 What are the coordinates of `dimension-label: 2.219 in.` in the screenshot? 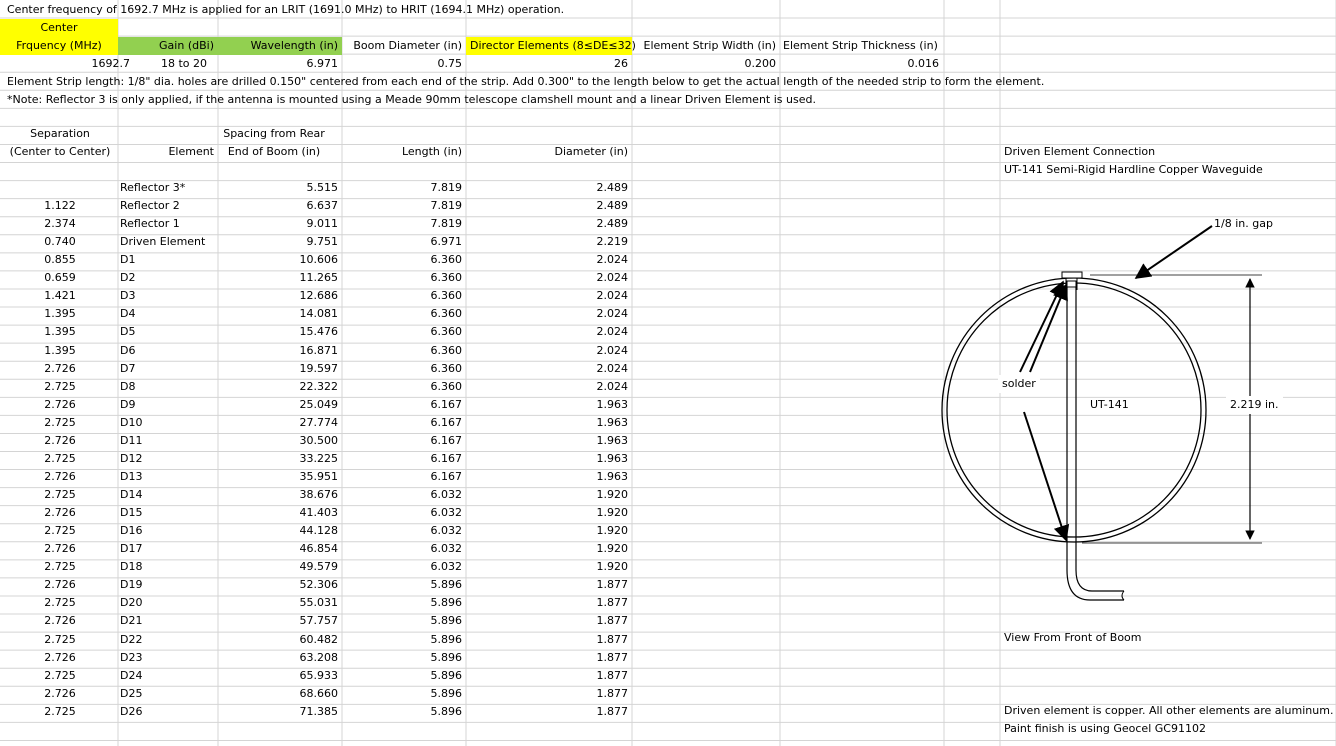 It's located at (1254, 405).